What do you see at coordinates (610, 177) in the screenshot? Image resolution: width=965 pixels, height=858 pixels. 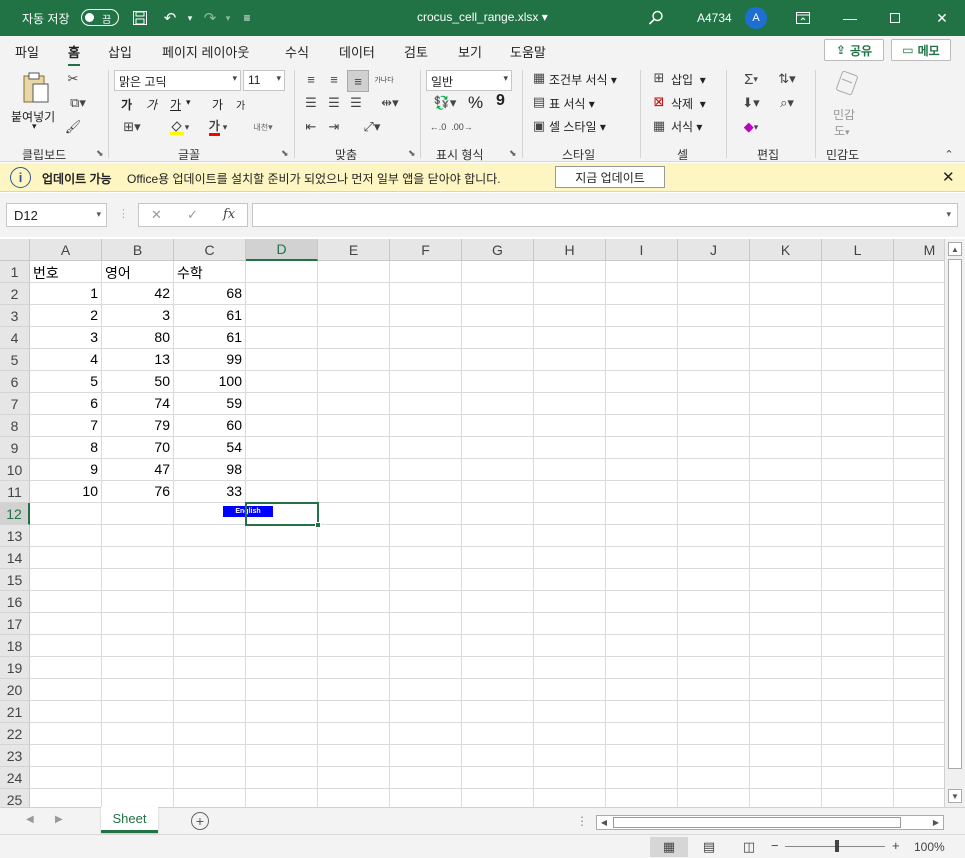 I see `update-now-button: 지금 업데이트` at bounding box center [610, 177].